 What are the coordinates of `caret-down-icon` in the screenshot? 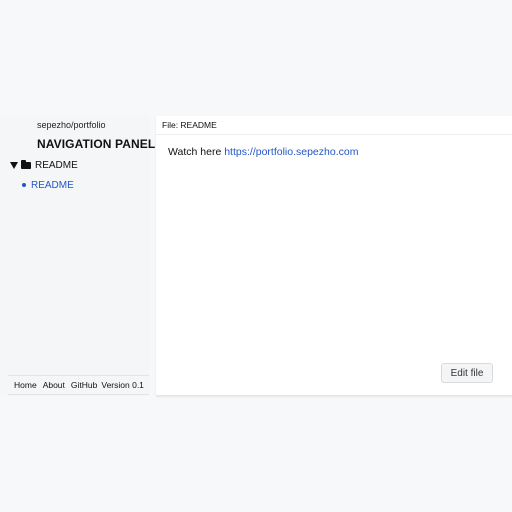 It's located at (14, 165).